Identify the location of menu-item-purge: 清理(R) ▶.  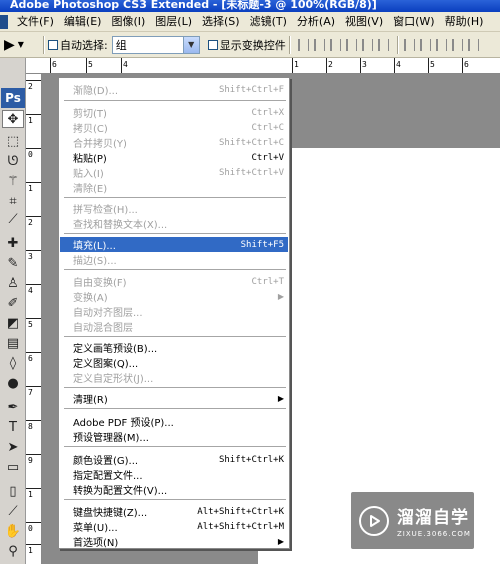
(174, 398).